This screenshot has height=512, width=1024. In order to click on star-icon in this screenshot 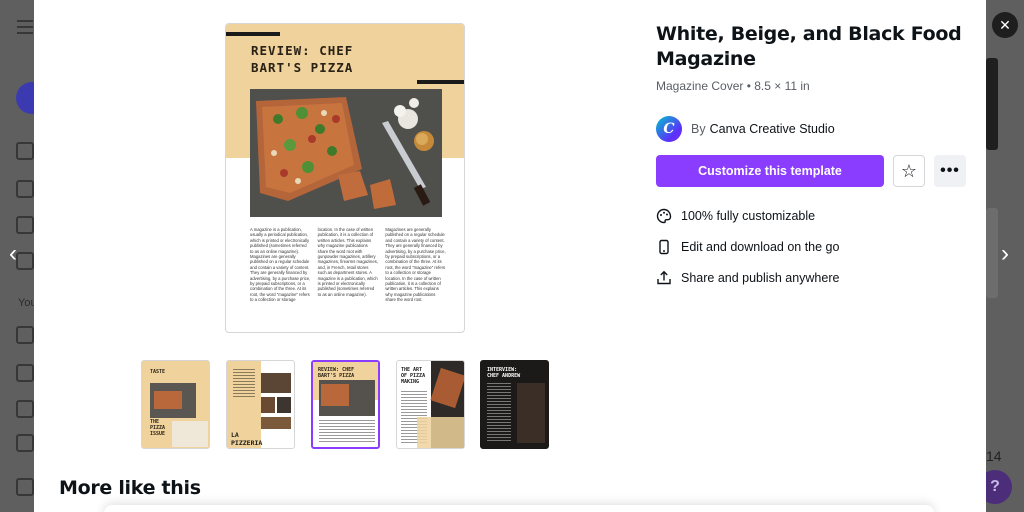, I will do `click(25, 409)`.